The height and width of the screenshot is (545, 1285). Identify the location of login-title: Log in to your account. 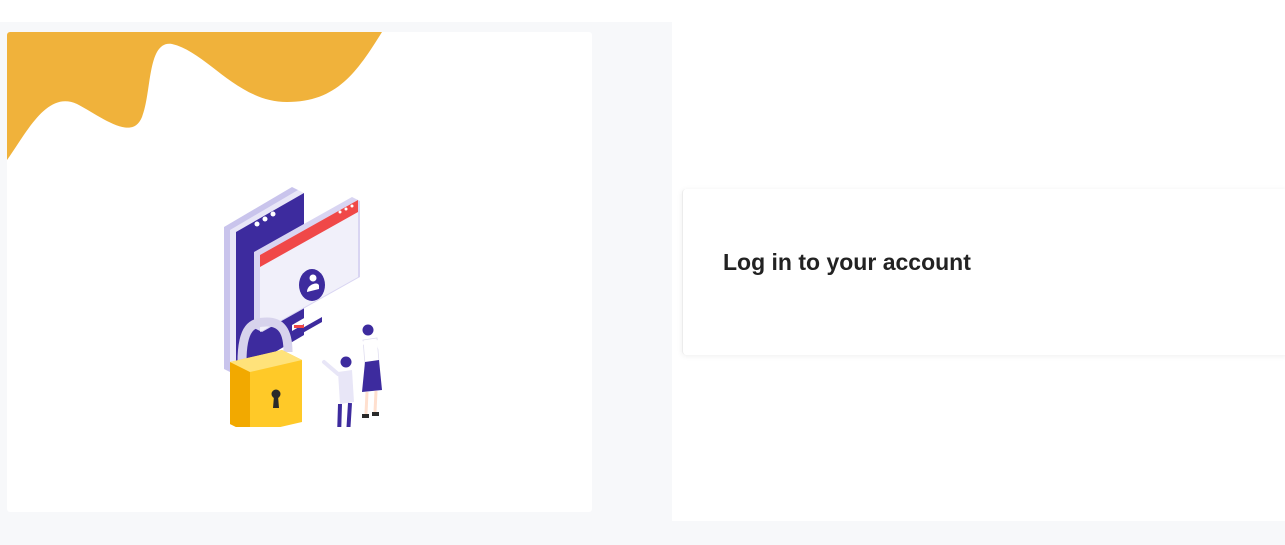
(847, 262).